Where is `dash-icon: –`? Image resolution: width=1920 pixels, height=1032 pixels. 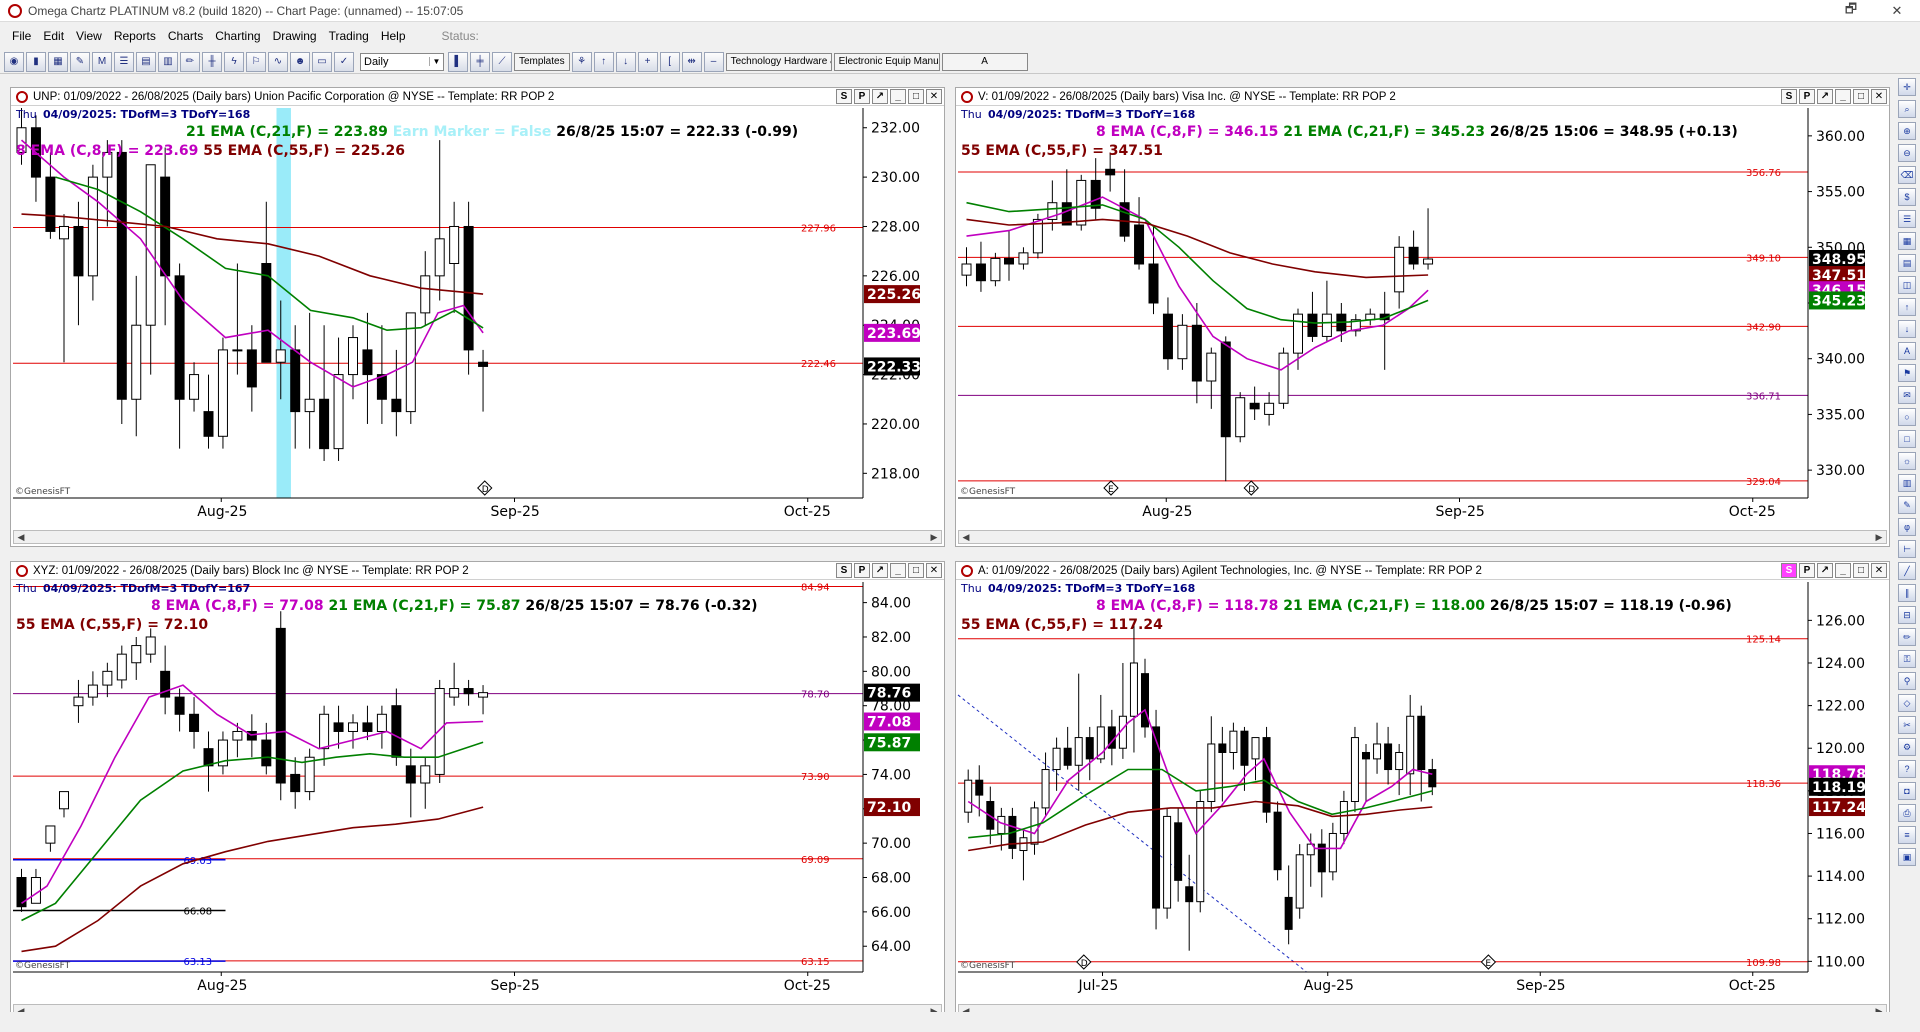
dash-icon: – is located at coordinates (713, 61).